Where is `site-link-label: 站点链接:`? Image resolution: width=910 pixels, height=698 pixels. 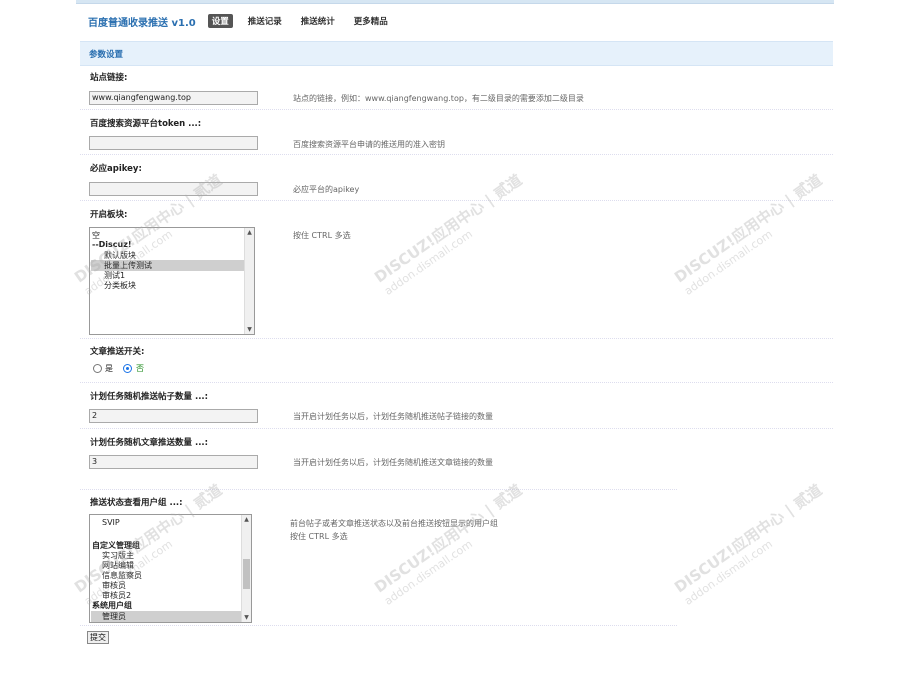 site-link-label: 站点链接: is located at coordinates (109, 78).